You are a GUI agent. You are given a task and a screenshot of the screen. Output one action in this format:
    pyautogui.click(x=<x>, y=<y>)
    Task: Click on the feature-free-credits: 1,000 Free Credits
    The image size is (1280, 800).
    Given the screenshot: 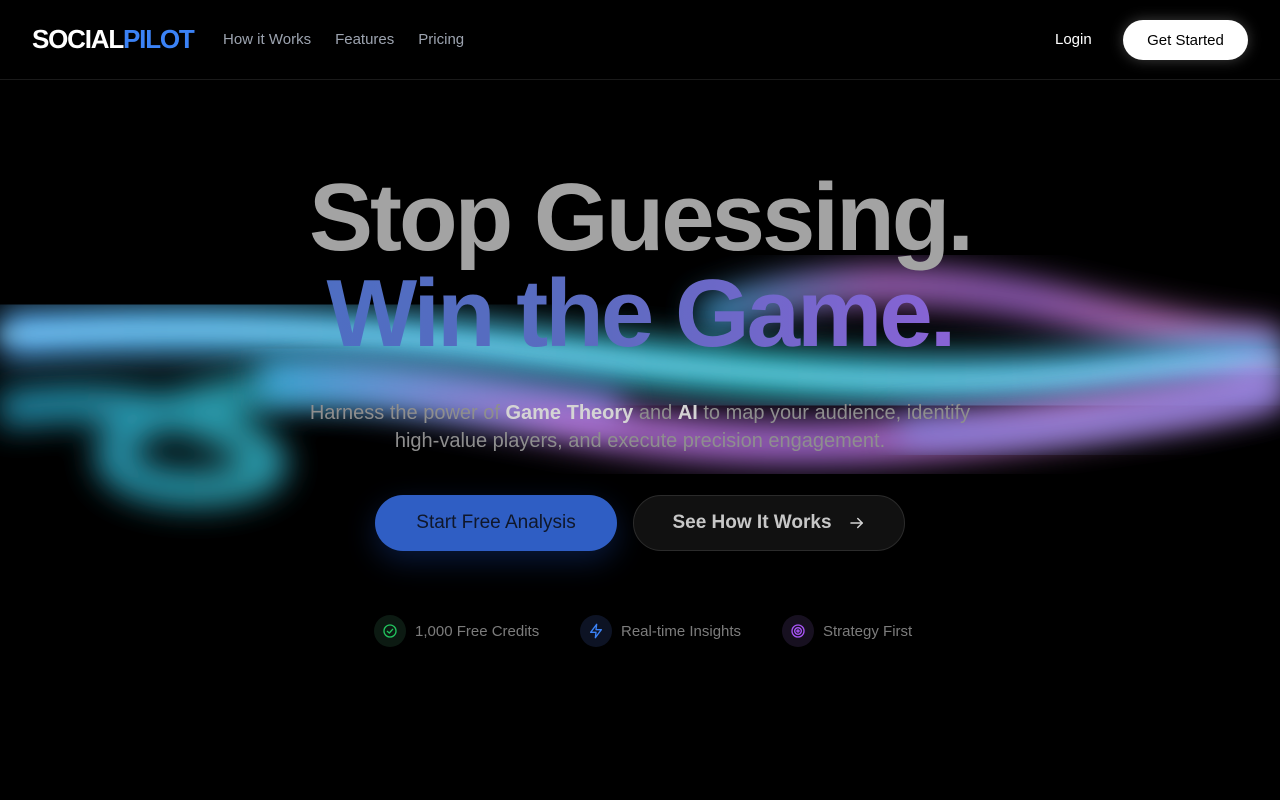 What is the action you would take?
    pyautogui.click(x=456, y=631)
    